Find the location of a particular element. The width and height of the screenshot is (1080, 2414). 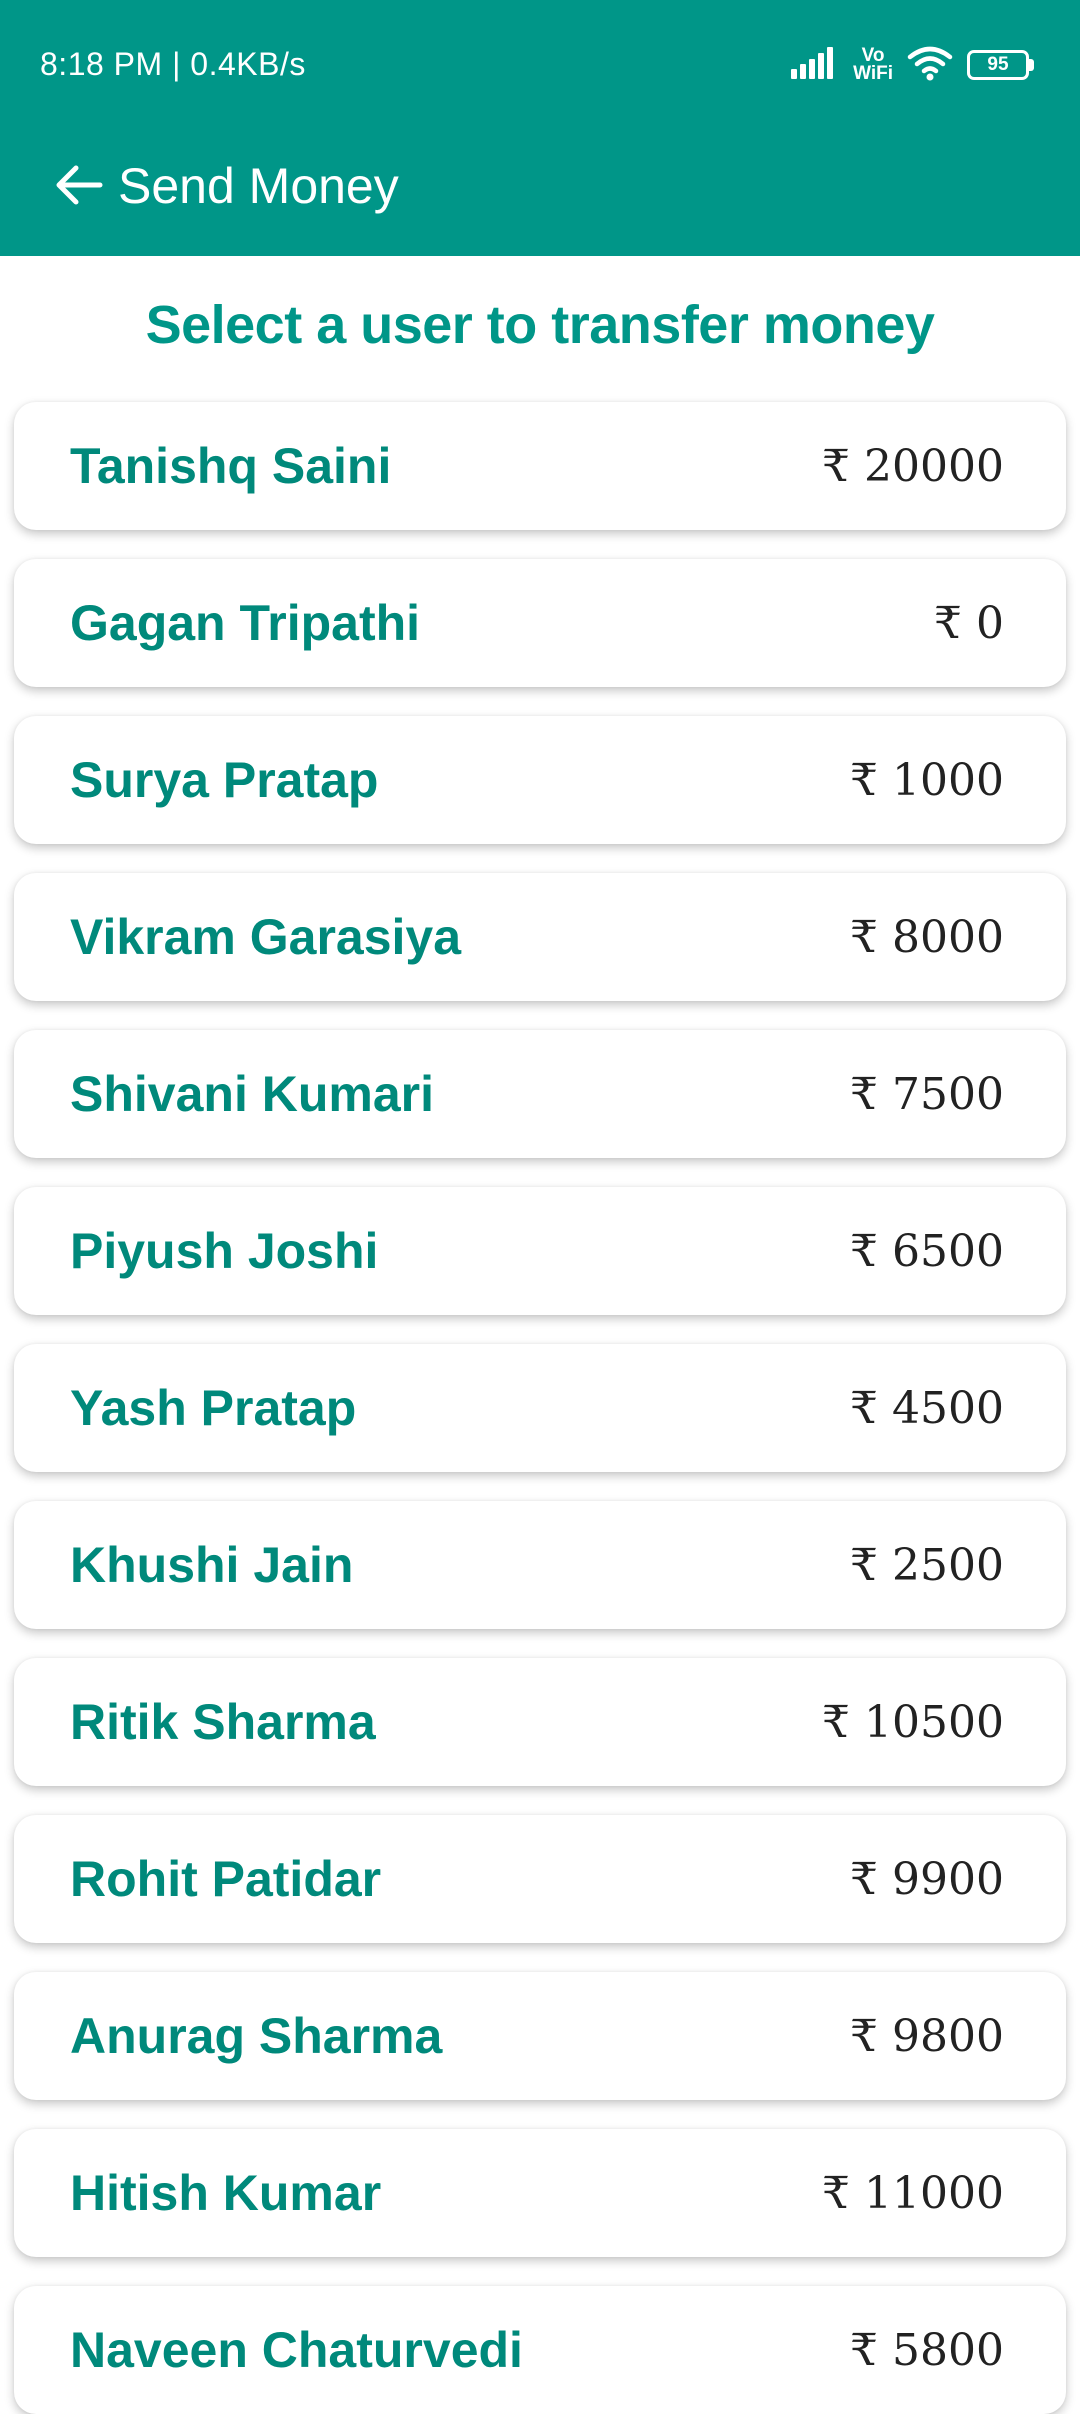

user-name: Khushi Jain is located at coordinates (212, 1565).